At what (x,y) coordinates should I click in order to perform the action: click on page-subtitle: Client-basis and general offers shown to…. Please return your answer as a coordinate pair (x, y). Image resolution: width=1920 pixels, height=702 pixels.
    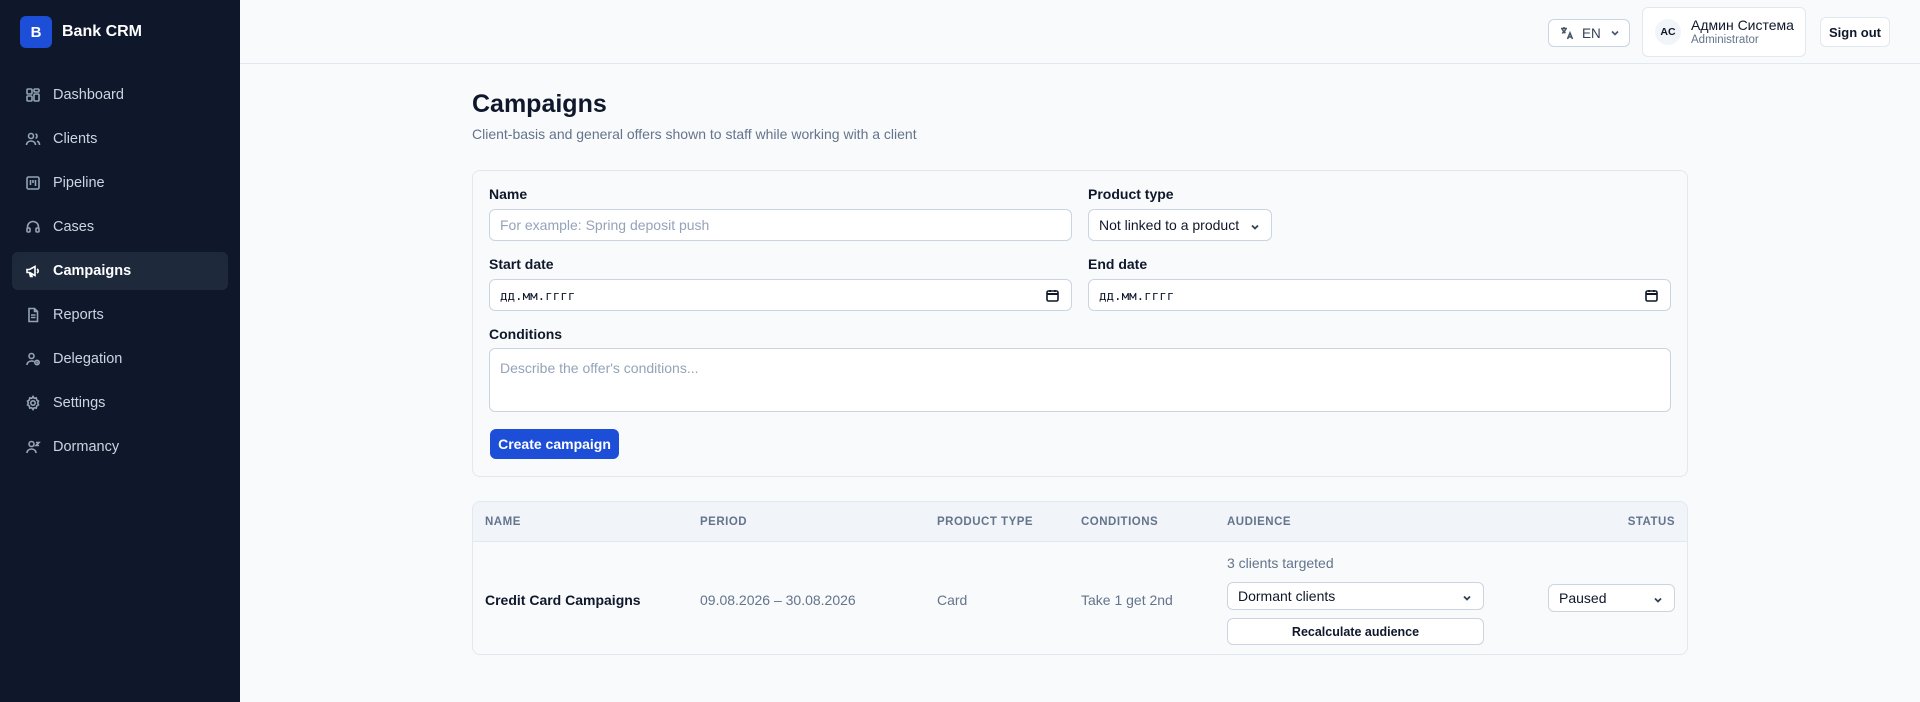
    Looking at the image, I should click on (694, 134).